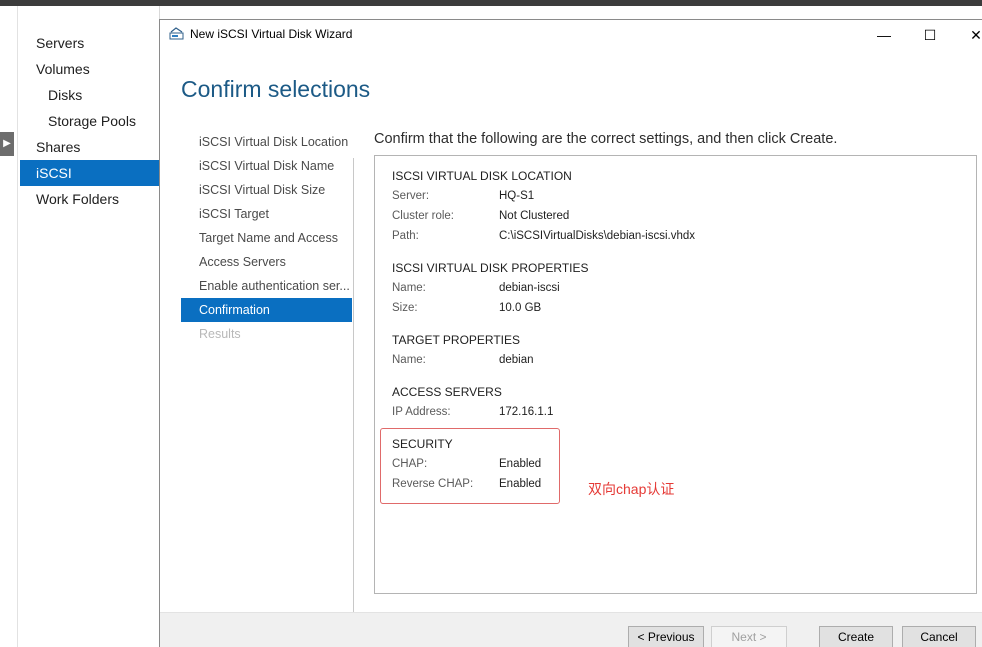  What do you see at coordinates (666, 636) in the screenshot?
I see `previous-button: < Previous` at bounding box center [666, 636].